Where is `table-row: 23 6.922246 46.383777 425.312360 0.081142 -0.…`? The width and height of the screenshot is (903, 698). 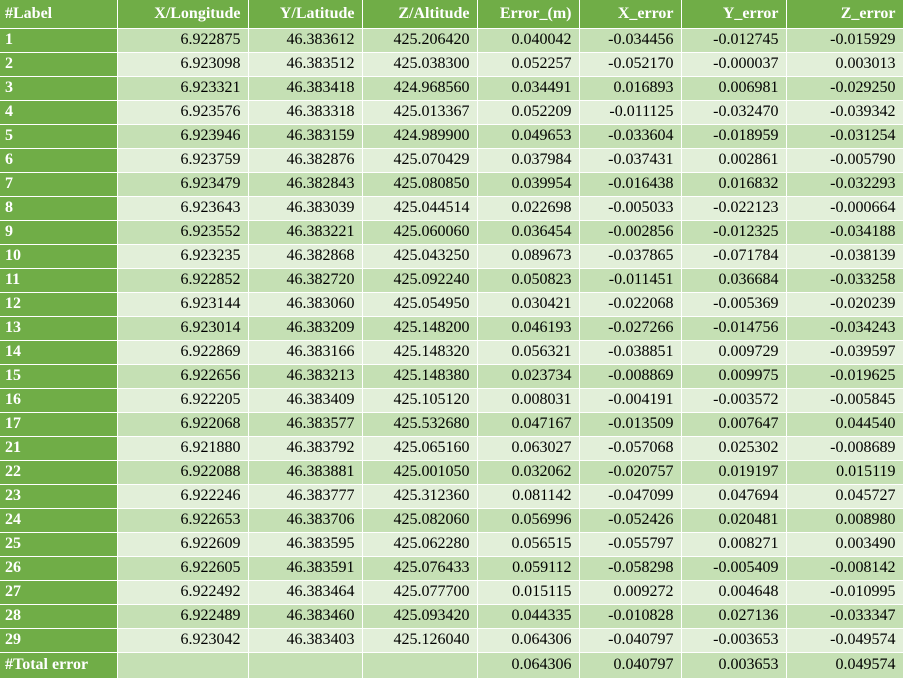
table-row: 23 6.922246 46.383777 425.312360 0.081142 -0.… is located at coordinates (451, 496).